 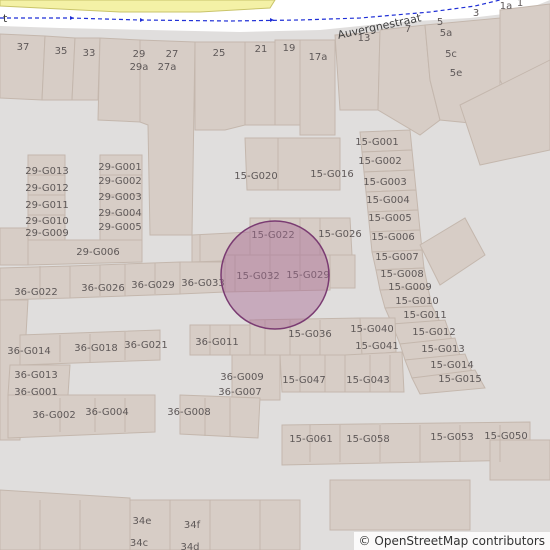 What do you see at coordinates (217, 342) in the screenshot?
I see `unit-label: 36-G011` at bounding box center [217, 342].